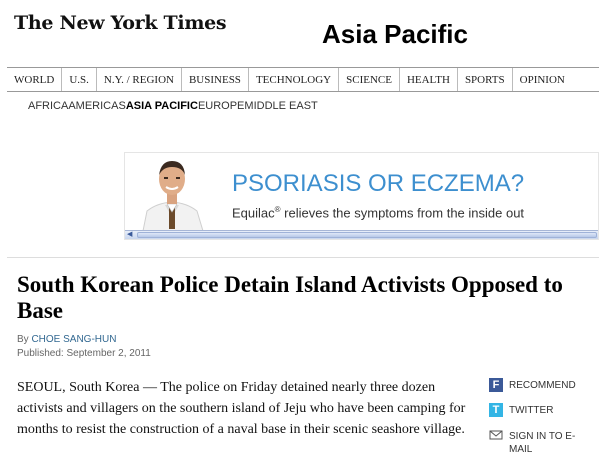  I want to click on nav-item-health: HEALTH, so click(429, 79).